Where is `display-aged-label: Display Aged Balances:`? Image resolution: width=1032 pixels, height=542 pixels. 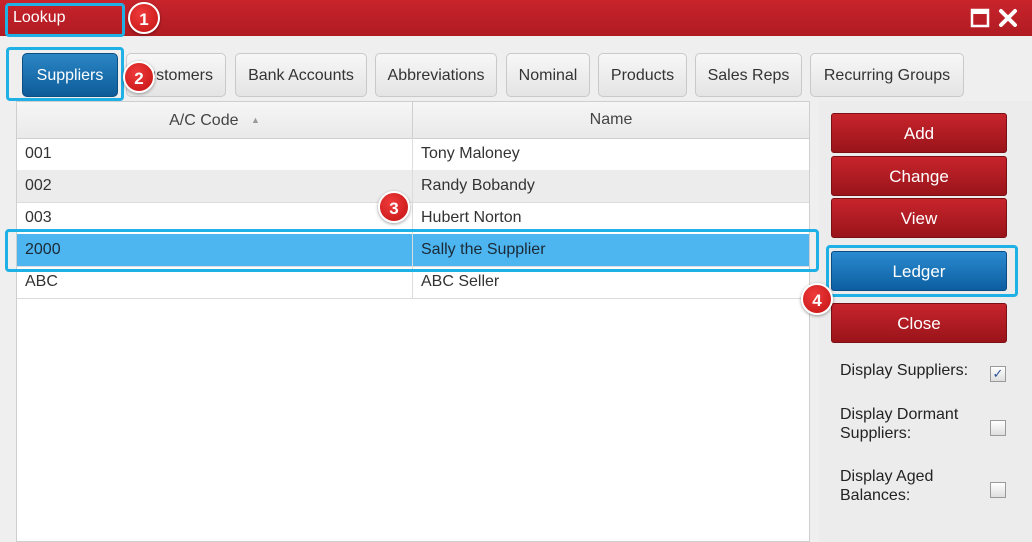
display-aged-label: Display Aged Balances: is located at coordinates (886, 486).